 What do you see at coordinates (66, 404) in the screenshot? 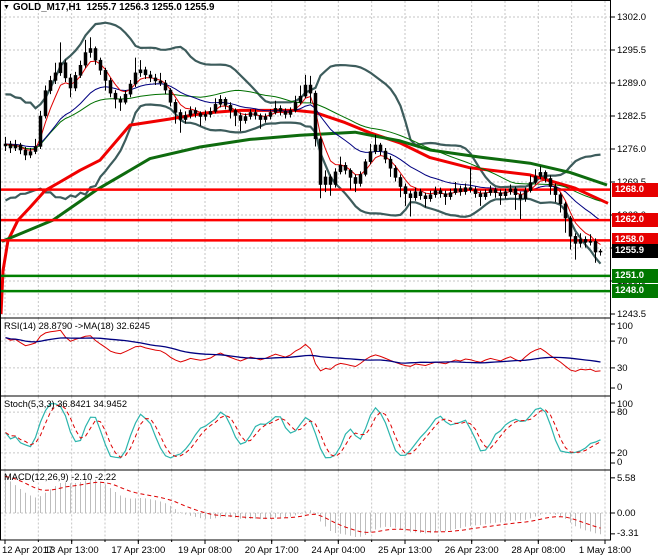
I see `stoch-panel-label: Stoch(5,3,3) 36.8421 34.9452` at bounding box center [66, 404].